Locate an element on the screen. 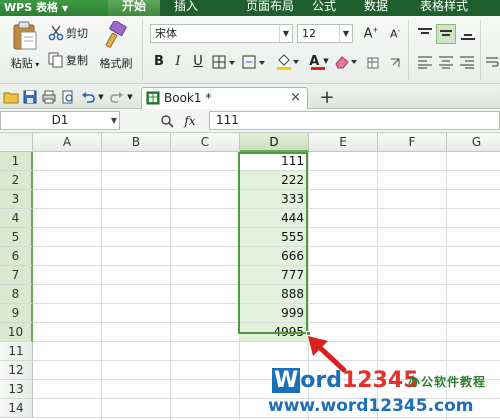 The width and height of the screenshot is (500, 420). align-right-button is located at coordinates (467, 62).